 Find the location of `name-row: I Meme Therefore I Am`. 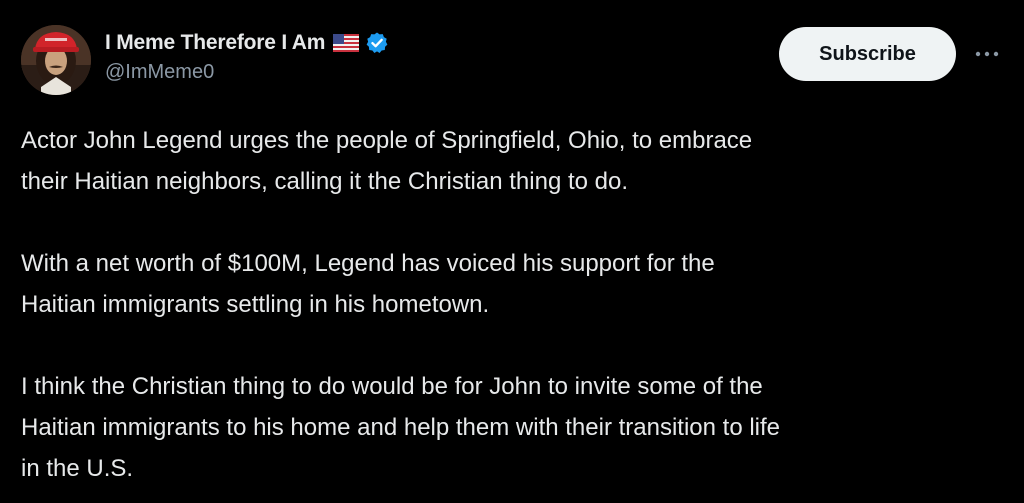

name-row: I Meme Therefore I Am is located at coordinates (247, 43).